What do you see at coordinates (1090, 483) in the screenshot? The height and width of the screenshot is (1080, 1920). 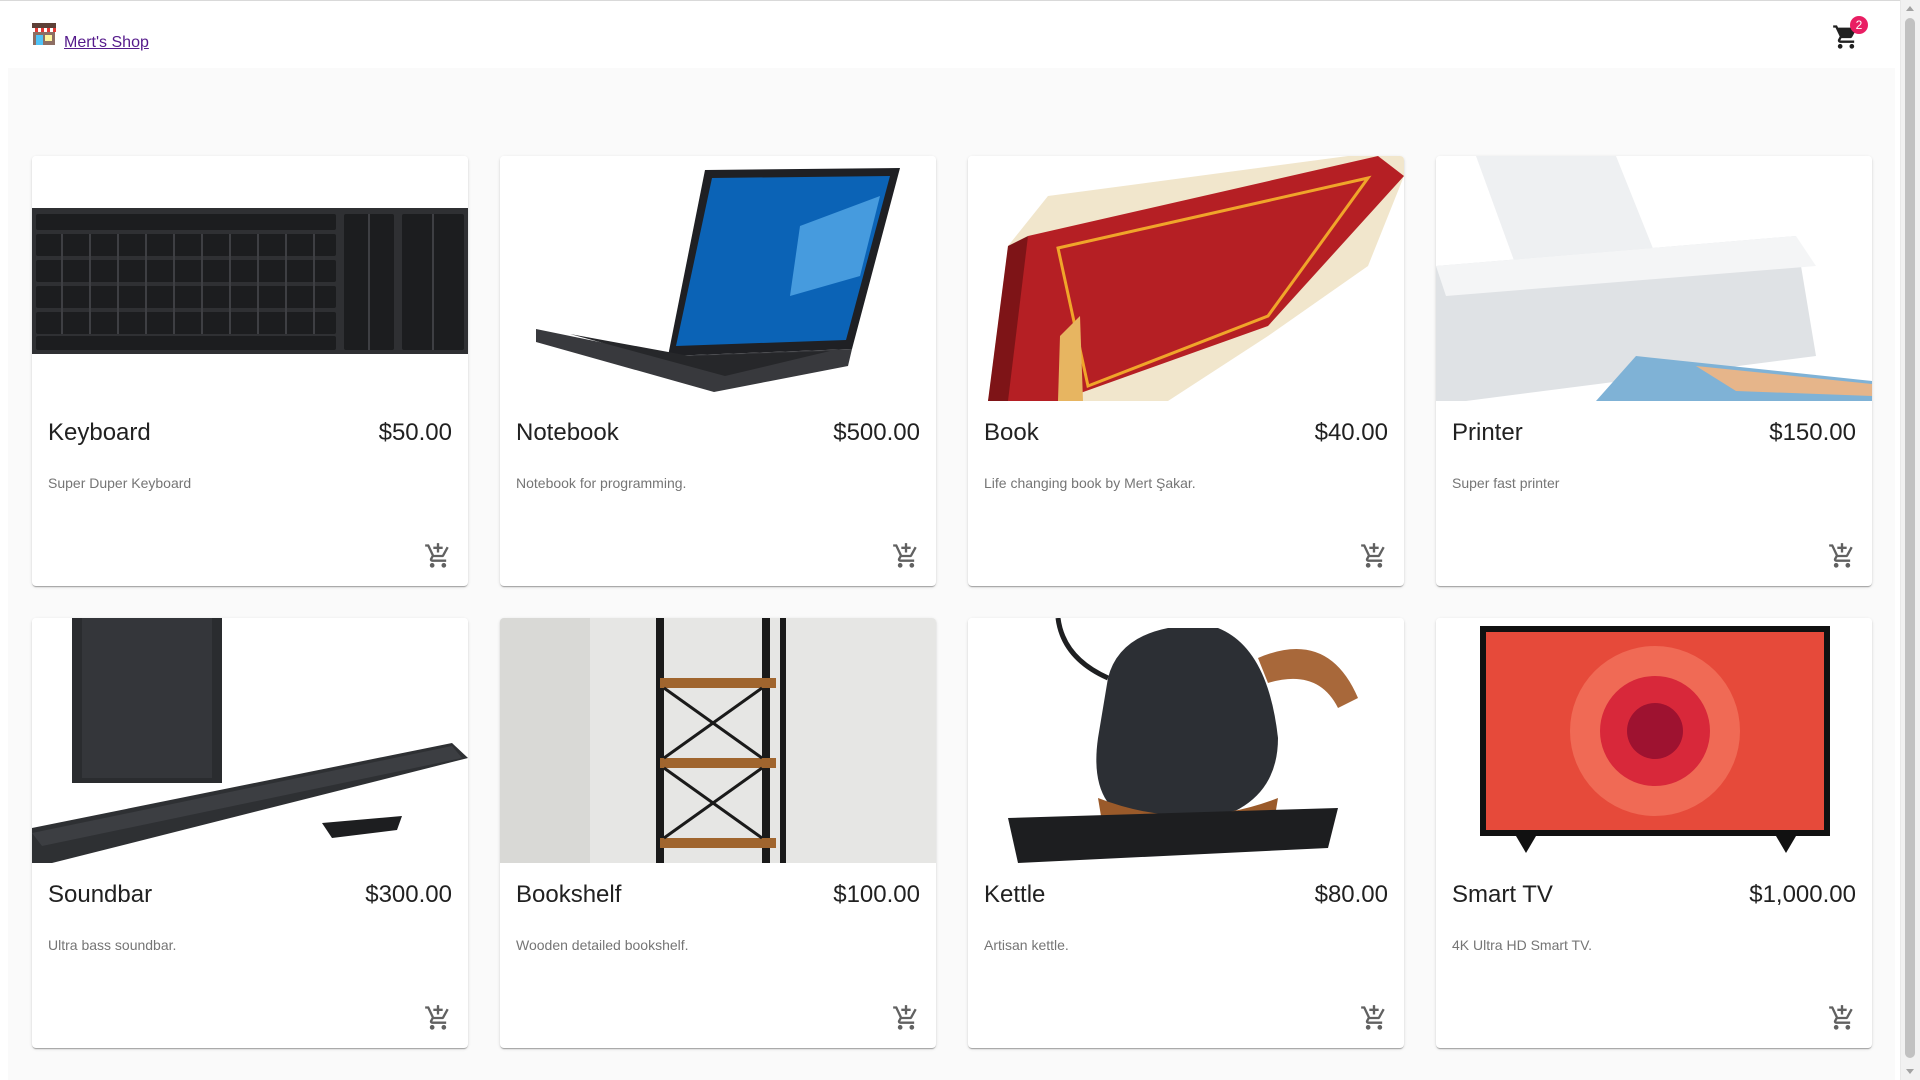 I see `product-description: Life changing book by Mert Şakar.` at bounding box center [1090, 483].